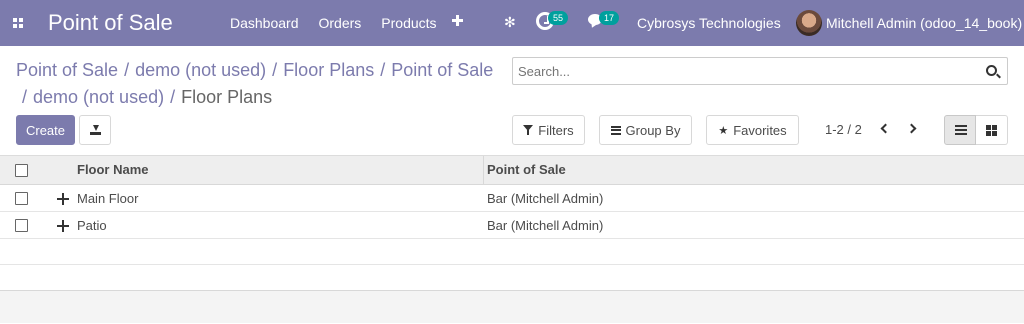 The width and height of the screenshot is (1024, 324). Describe the element at coordinates (809, 23) in the screenshot. I see `user-avatar` at that location.